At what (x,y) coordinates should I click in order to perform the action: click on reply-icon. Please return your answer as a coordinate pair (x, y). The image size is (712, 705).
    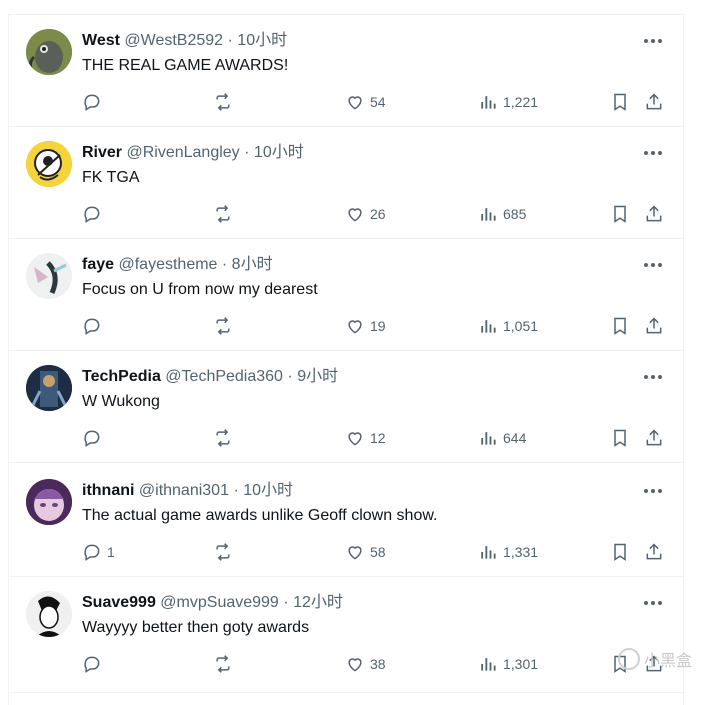
    Looking at the image, I should click on (92, 438).